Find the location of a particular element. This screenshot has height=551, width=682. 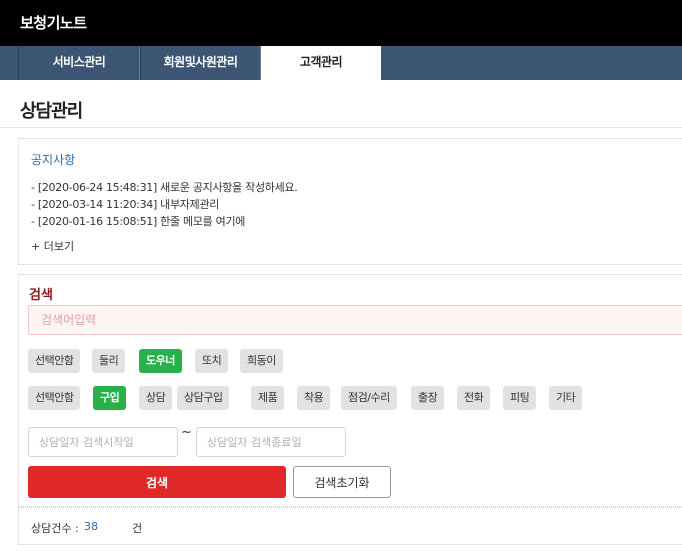

count-unit: 건 is located at coordinates (137, 528).